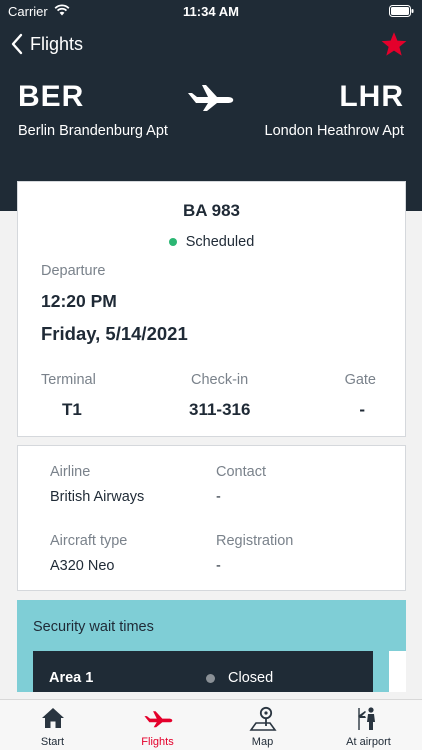 This screenshot has width=422, height=750. I want to click on departure-time: 12:20 PM, so click(79, 301).